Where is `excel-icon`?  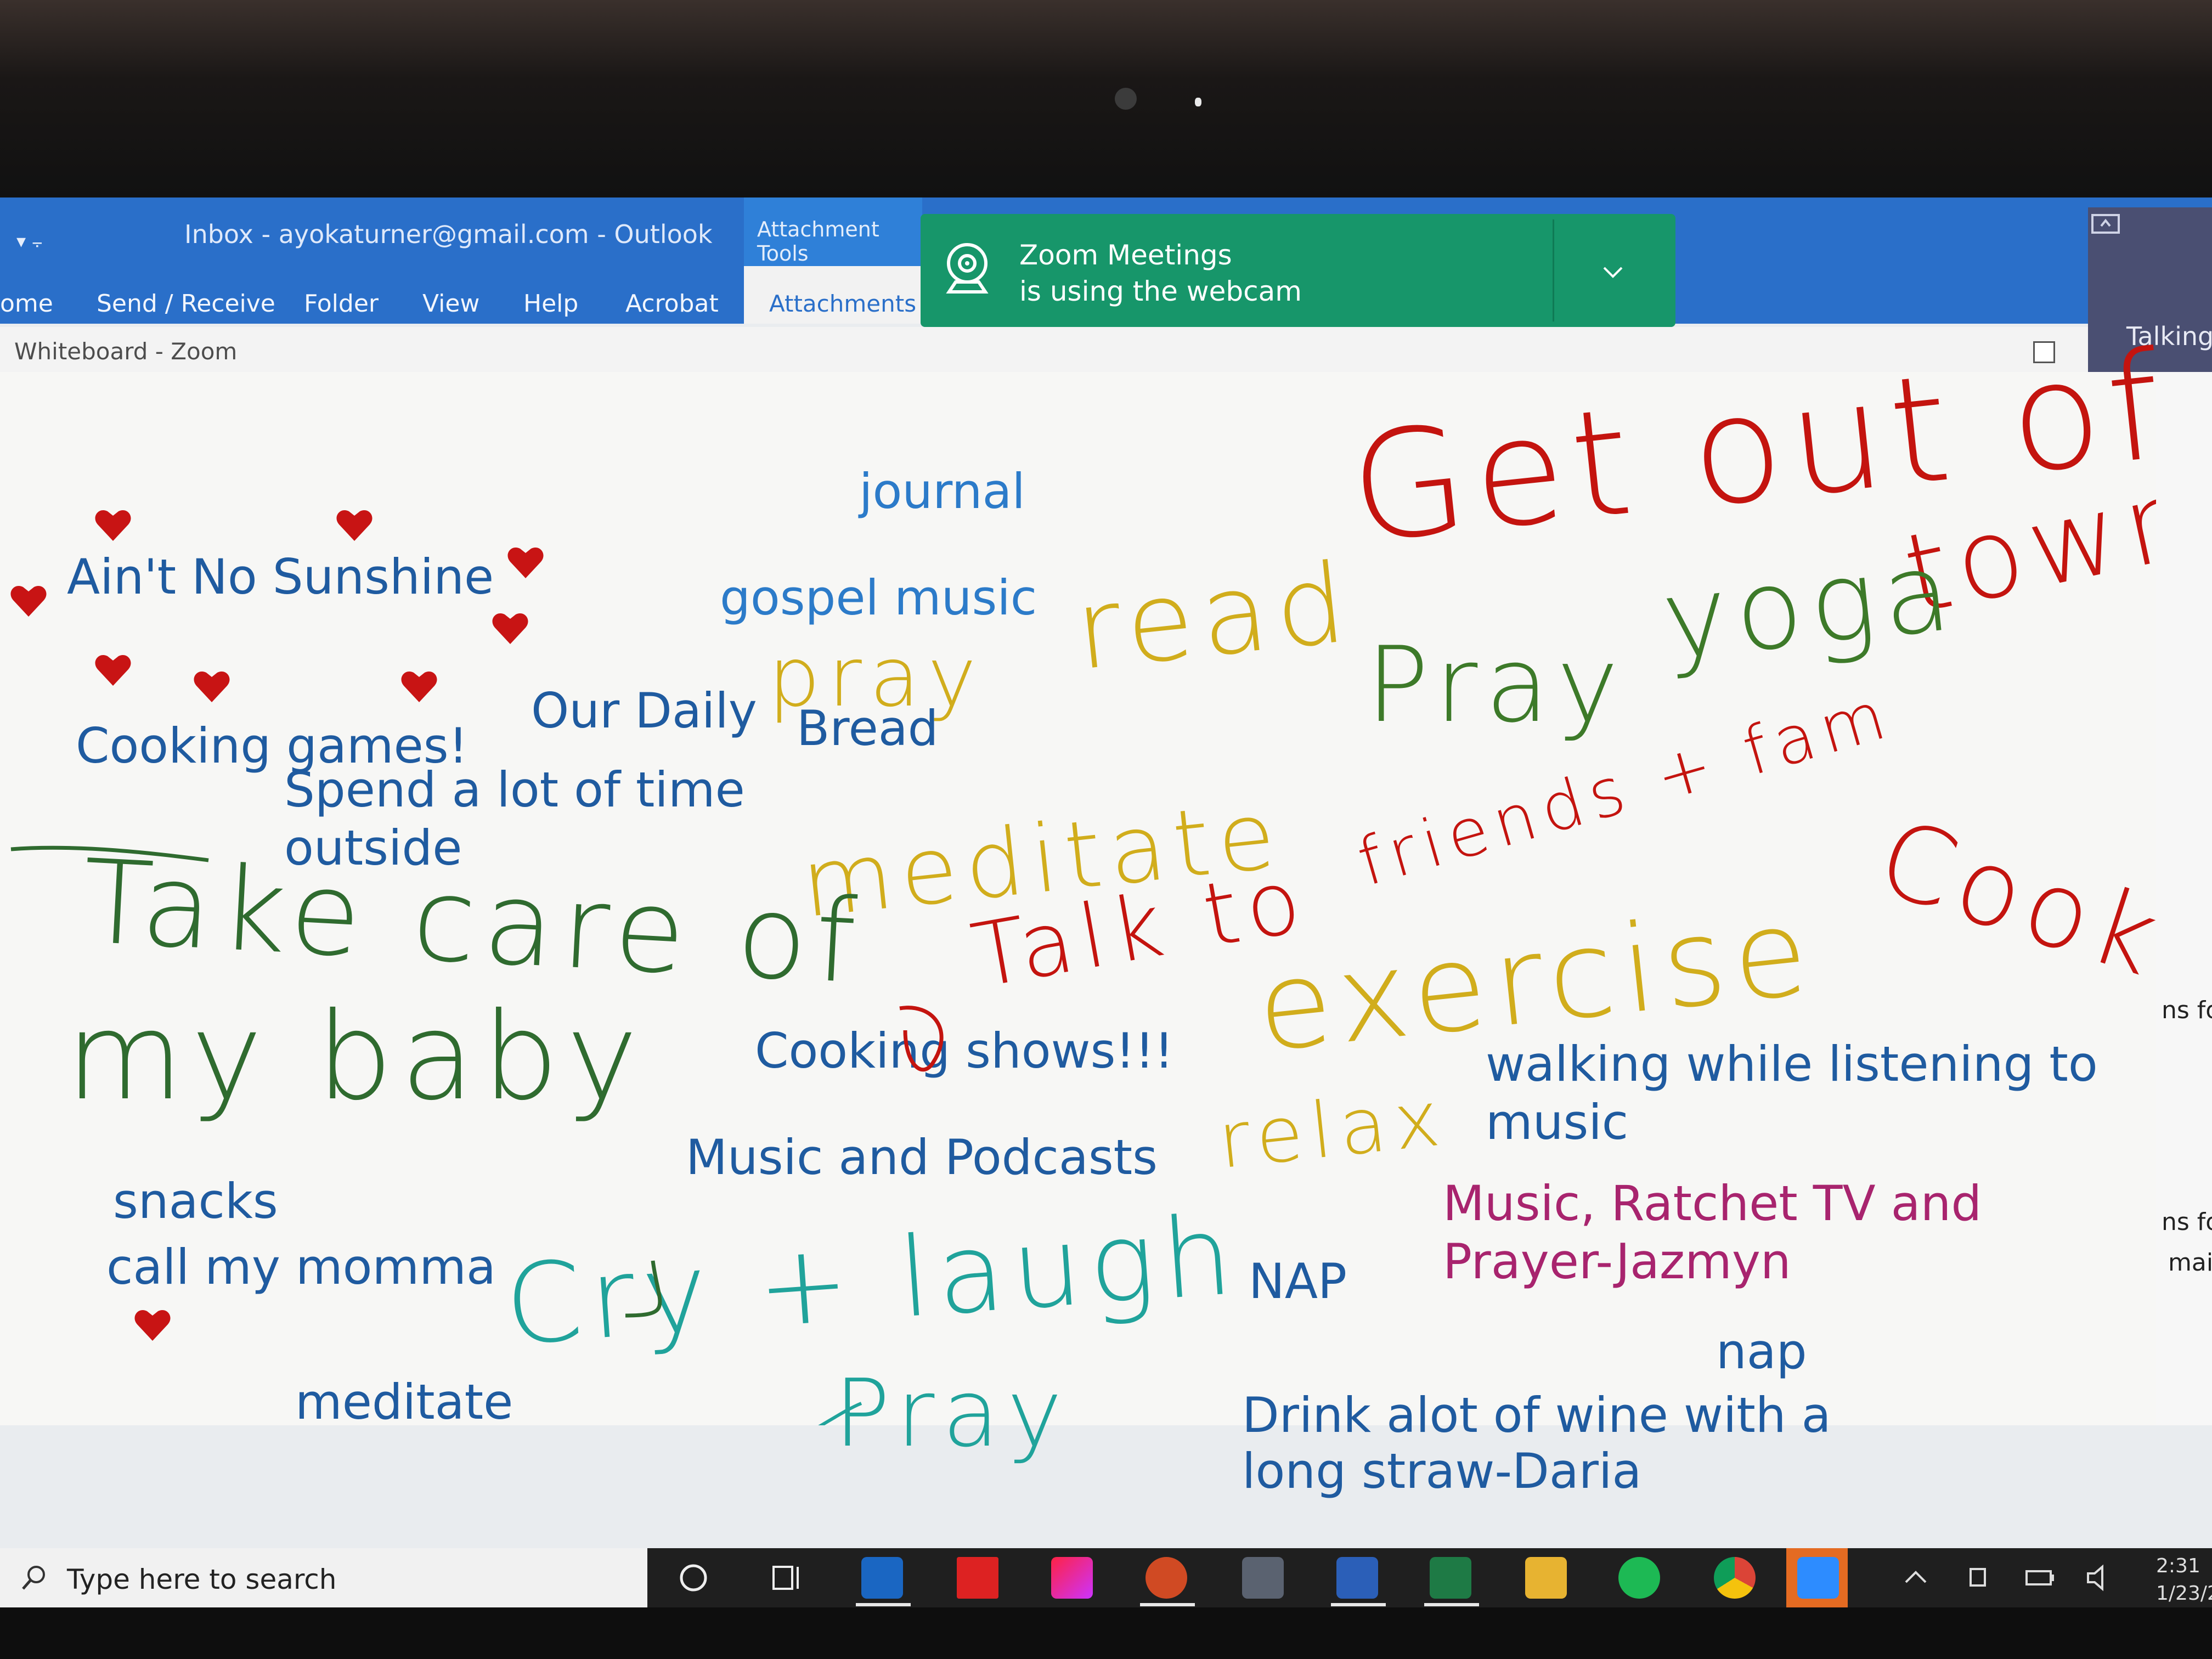 excel-icon is located at coordinates (1451, 1578).